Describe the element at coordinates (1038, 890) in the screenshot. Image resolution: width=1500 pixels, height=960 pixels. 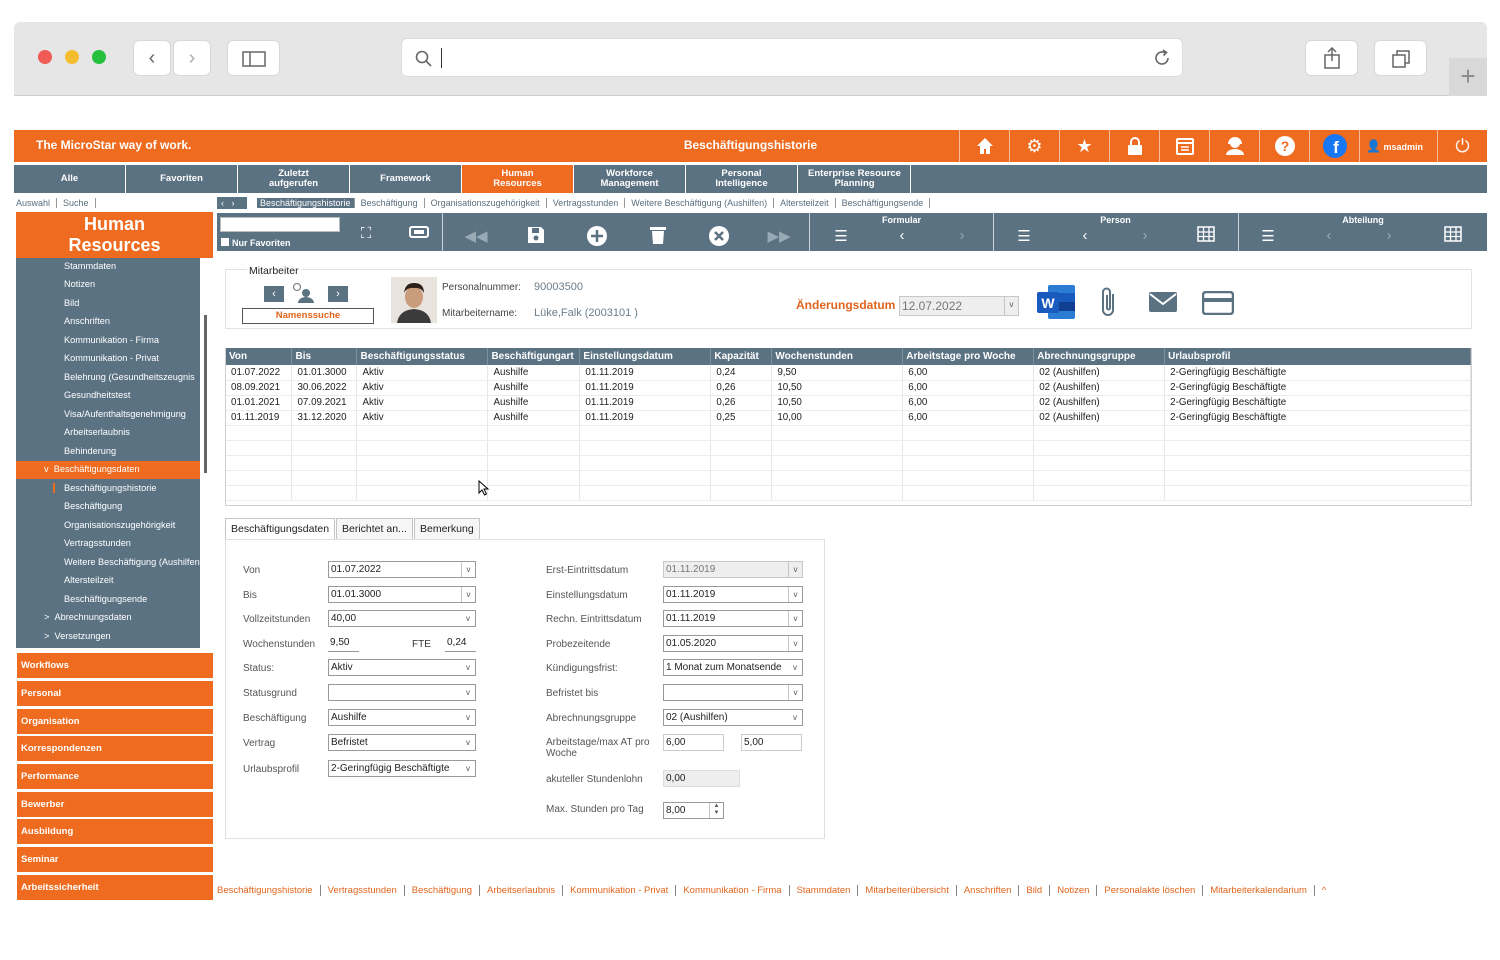
I see `bottom-link: Bild` at that location.